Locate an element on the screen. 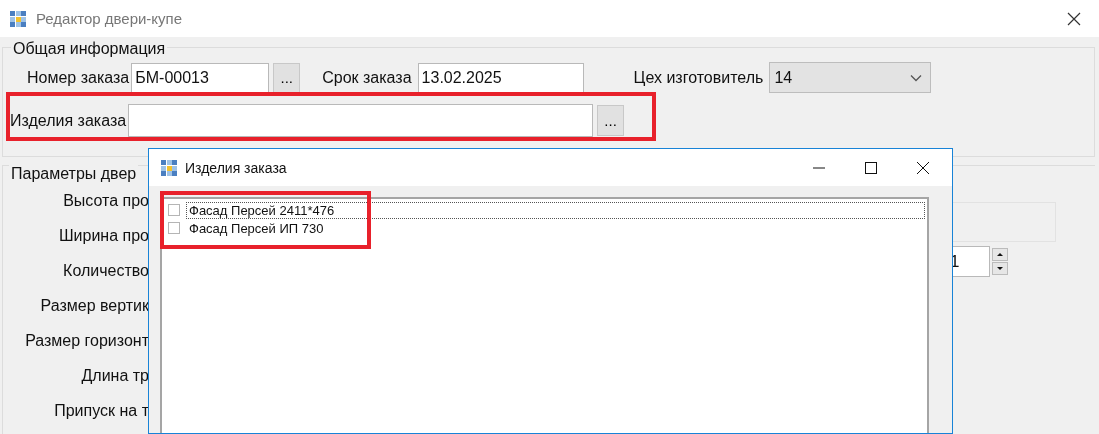 The height and width of the screenshot is (434, 1099). field-label: Изделия заказа is located at coordinates (68, 120).